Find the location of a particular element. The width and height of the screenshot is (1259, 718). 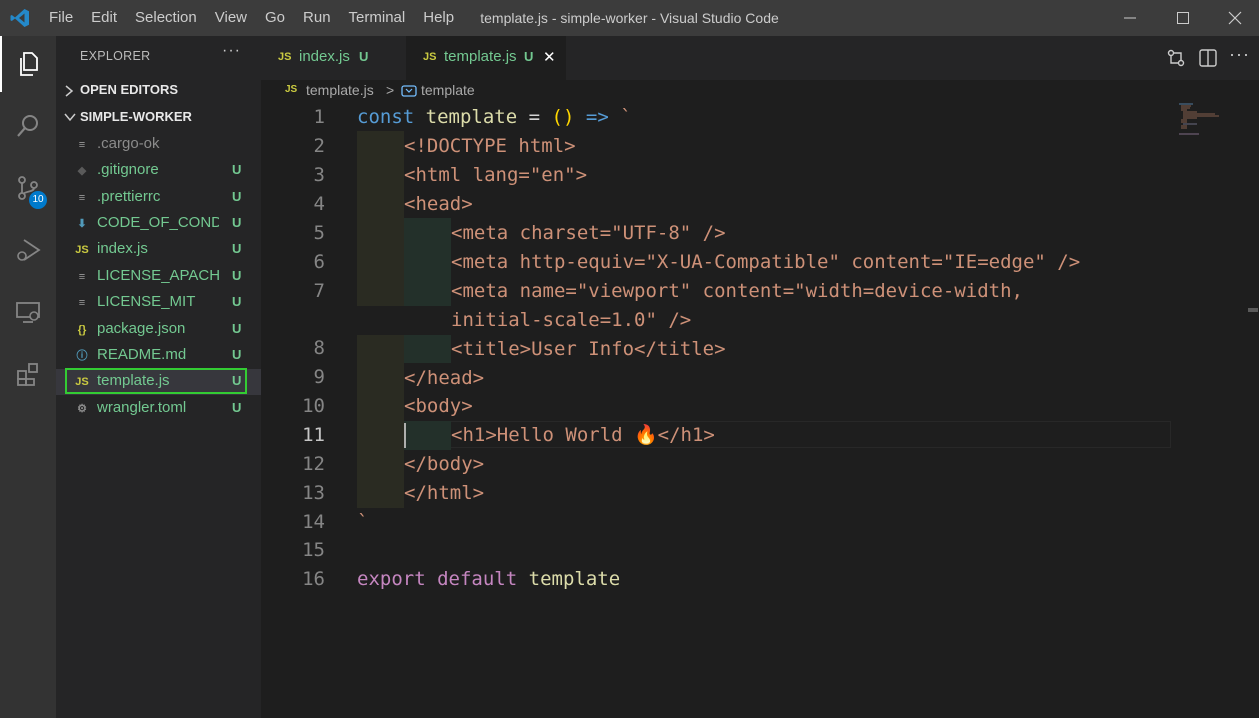

file-item: ≡ .cargo-ok is located at coordinates (158, 145).